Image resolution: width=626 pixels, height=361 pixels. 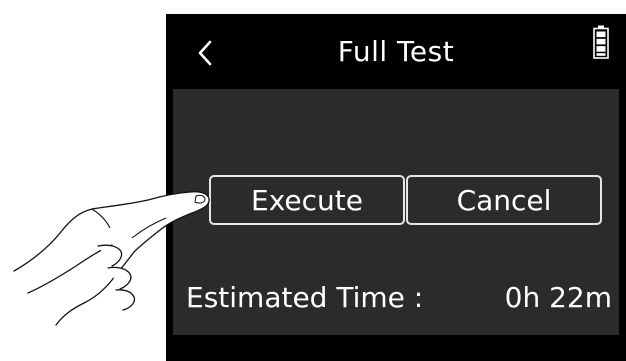 What do you see at coordinates (558, 297) in the screenshot?
I see `estimated-time-value: 0h 22m` at bounding box center [558, 297].